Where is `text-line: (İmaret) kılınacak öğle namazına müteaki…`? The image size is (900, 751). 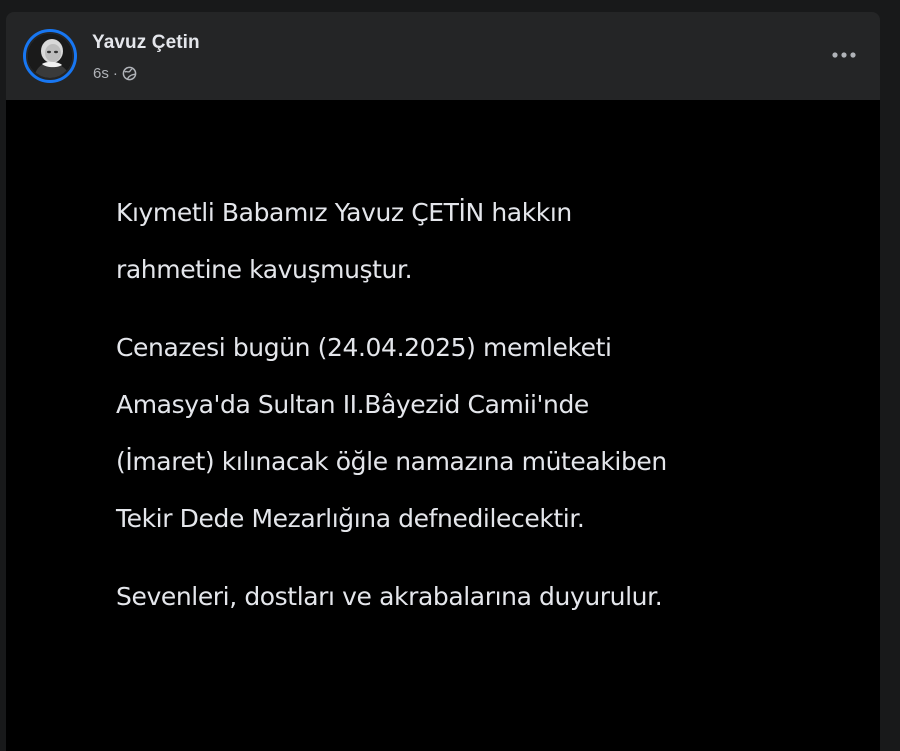
text-line: (İmaret) kılınacak öğle namazına müteaki… is located at coordinates (391, 461).